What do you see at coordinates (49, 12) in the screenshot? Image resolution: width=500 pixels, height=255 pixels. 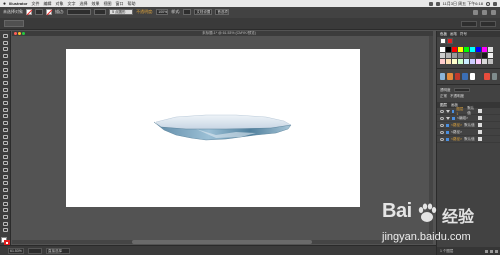 I see `stroke-swatch` at bounding box center [49, 12].